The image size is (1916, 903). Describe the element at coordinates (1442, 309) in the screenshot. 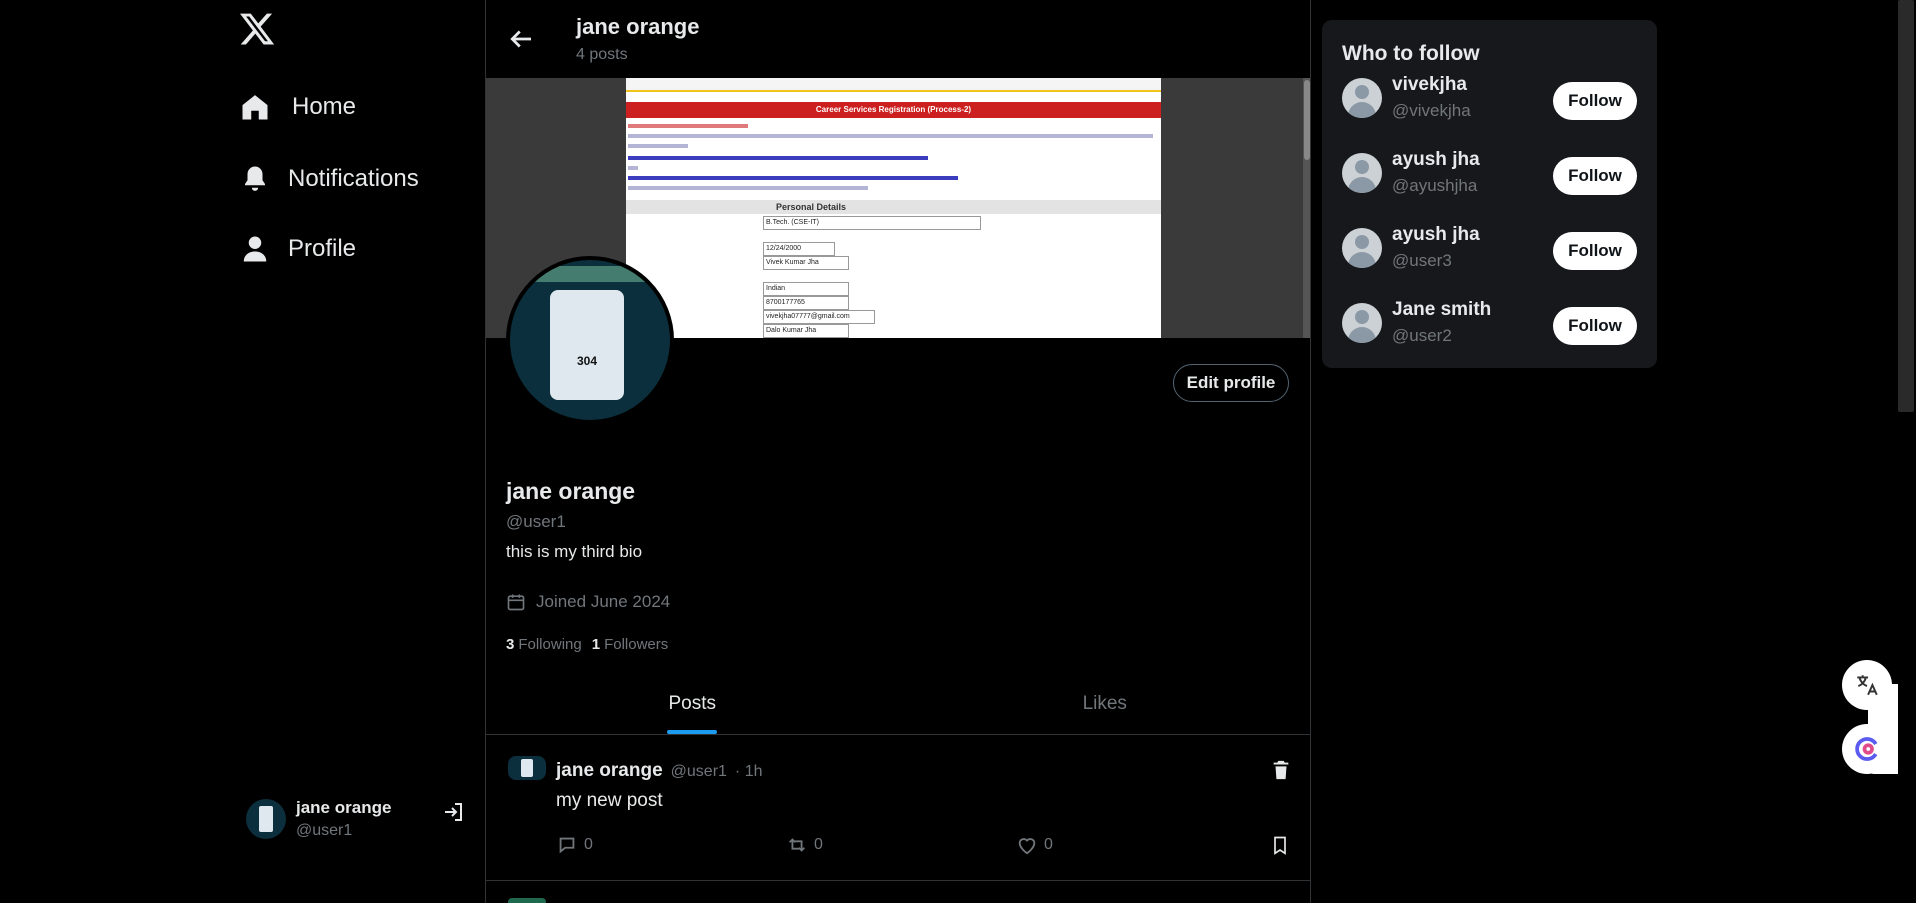

I see `suggested-user-name: Jane smith` at that location.